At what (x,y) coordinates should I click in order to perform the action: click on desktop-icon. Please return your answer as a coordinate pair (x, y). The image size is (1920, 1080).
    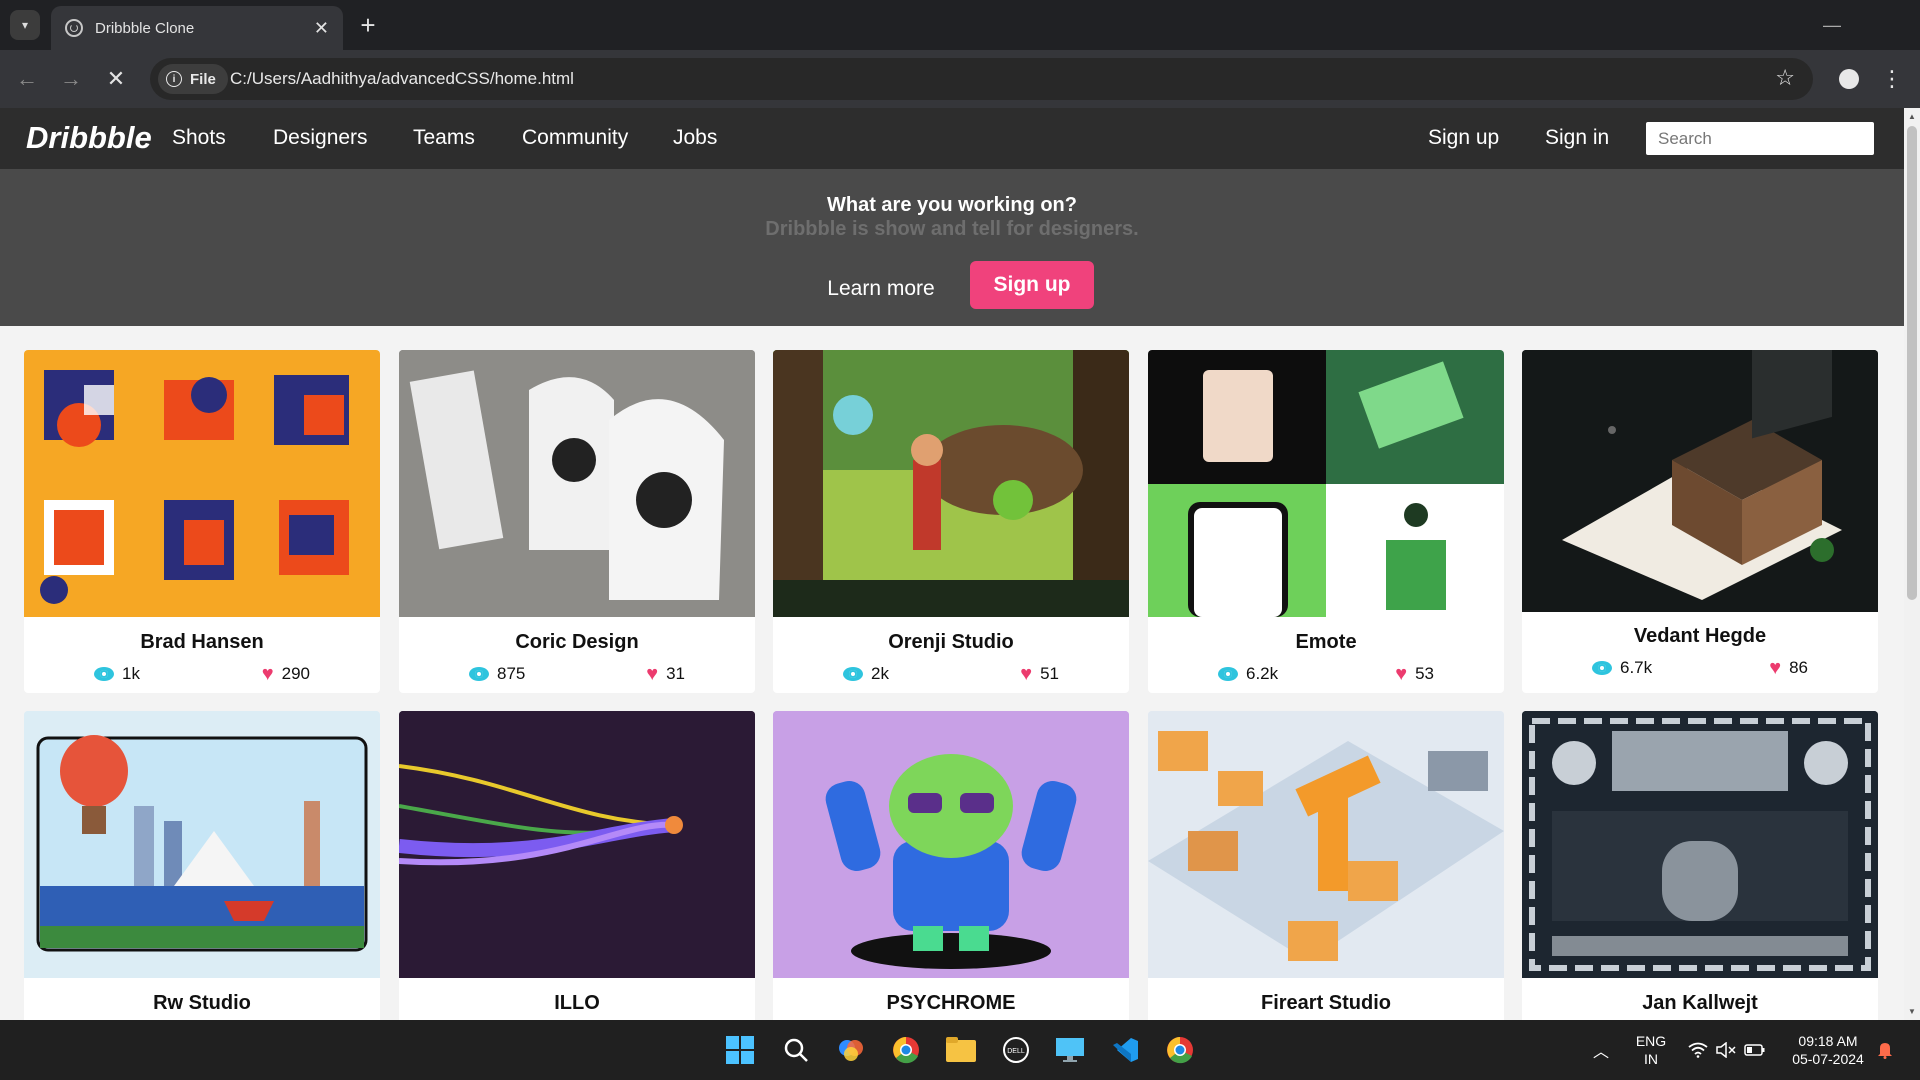
    Looking at the image, I should click on (1070, 1050).